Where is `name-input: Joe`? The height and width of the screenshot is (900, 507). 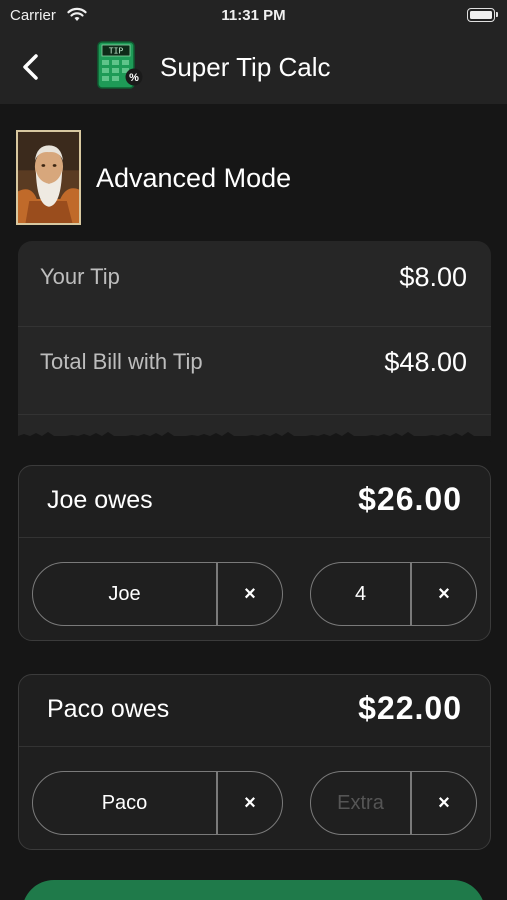 name-input: Joe is located at coordinates (124, 594).